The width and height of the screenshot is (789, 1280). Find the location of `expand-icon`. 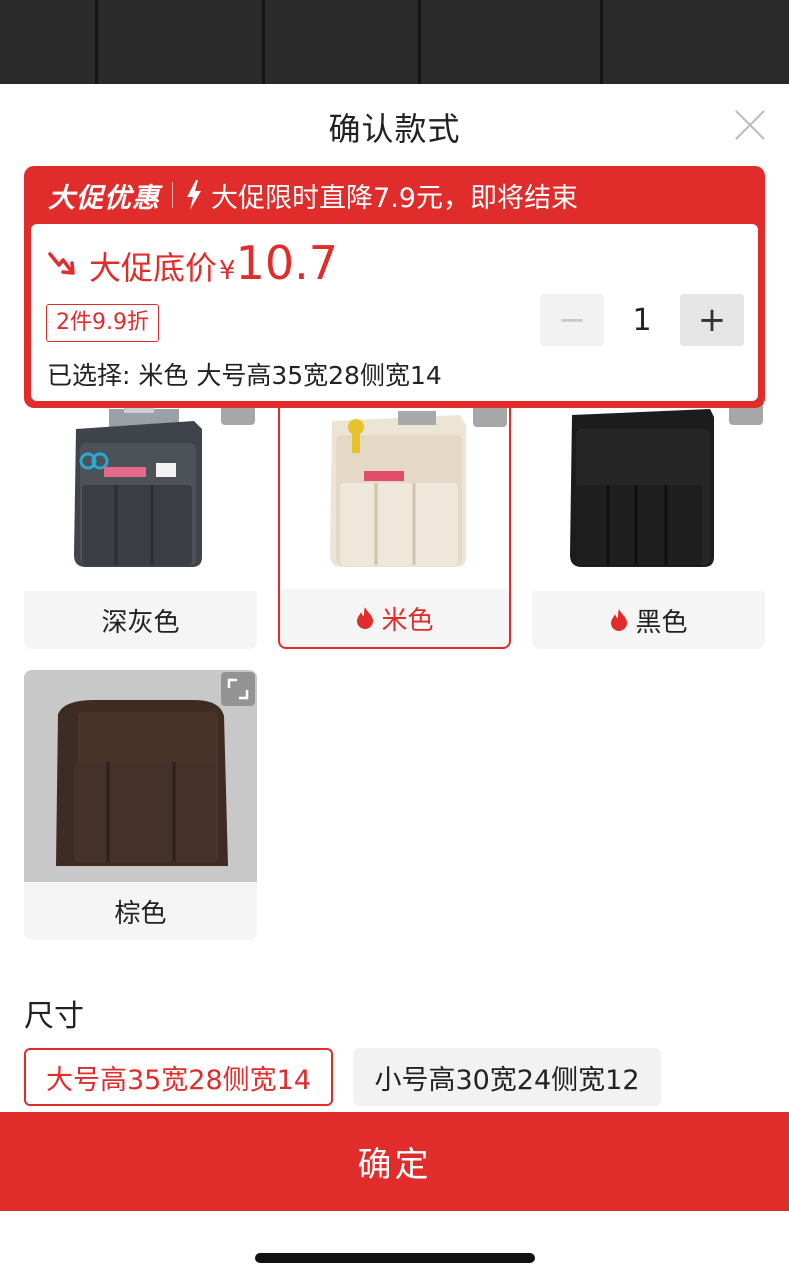

expand-icon is located at coordinates (238, 689).